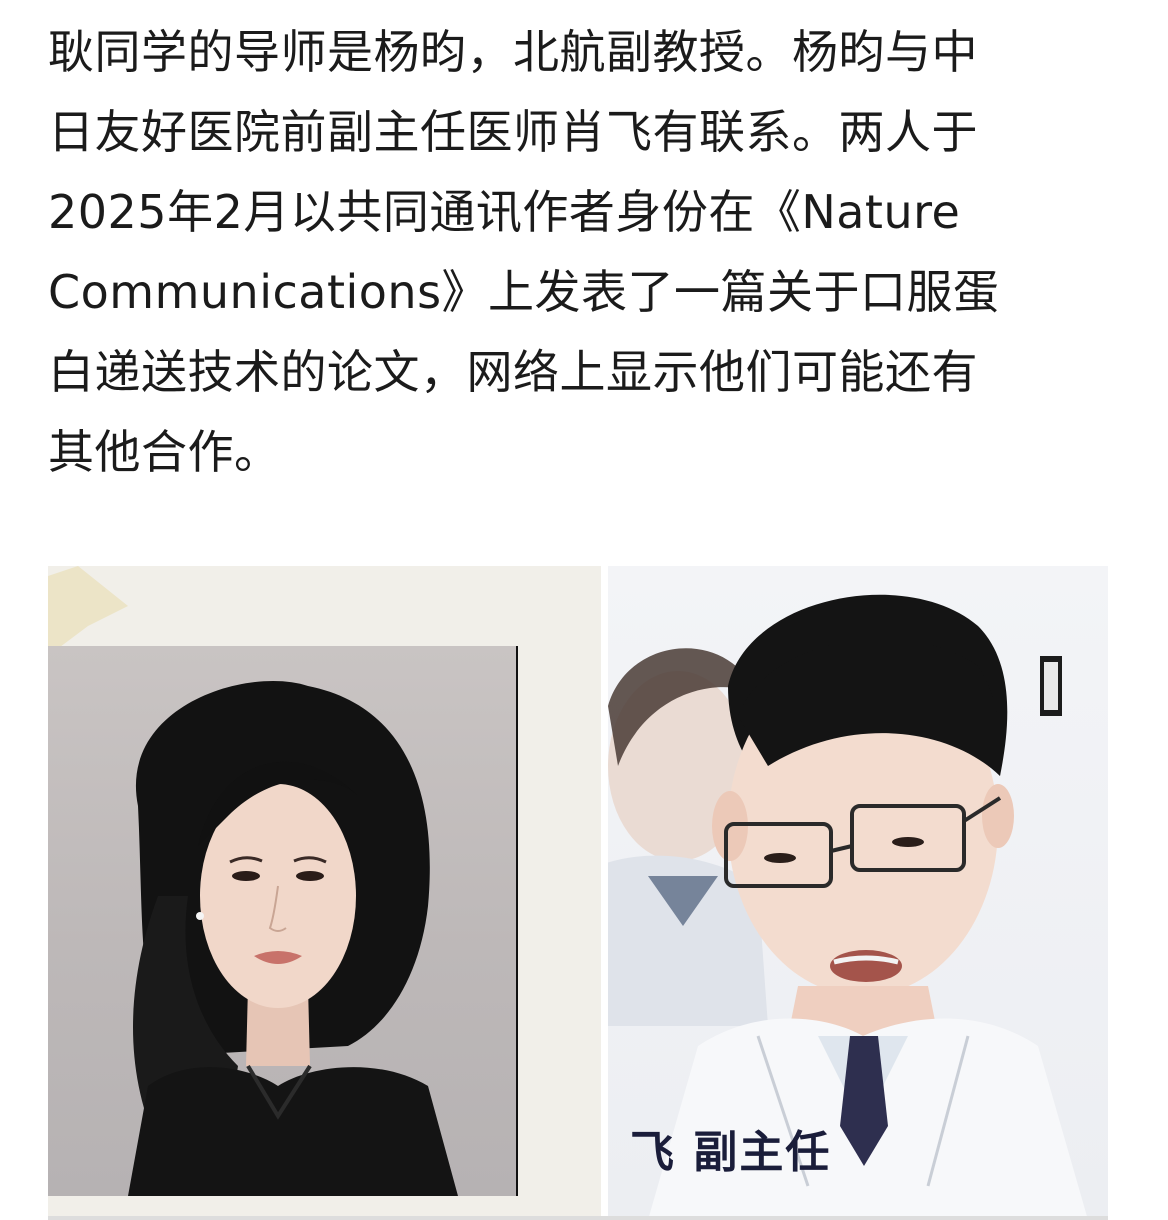 This screenshot has width=1168, height=1220. Describe the element at coordinates (293, 938) in the screenshot. I see `portrait-figure` at that location.